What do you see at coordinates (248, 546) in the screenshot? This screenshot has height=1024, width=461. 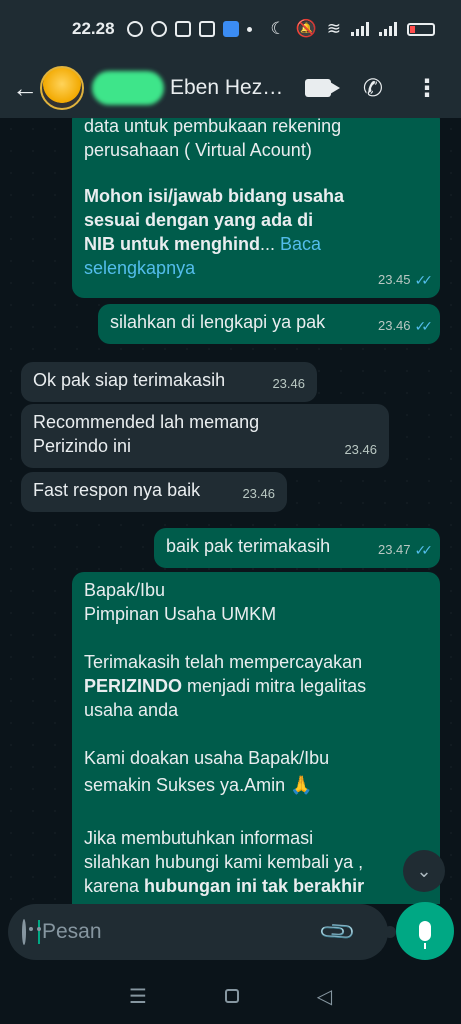 I see `message-text: baik pak terimakasih` at bounding box center [248, 546].